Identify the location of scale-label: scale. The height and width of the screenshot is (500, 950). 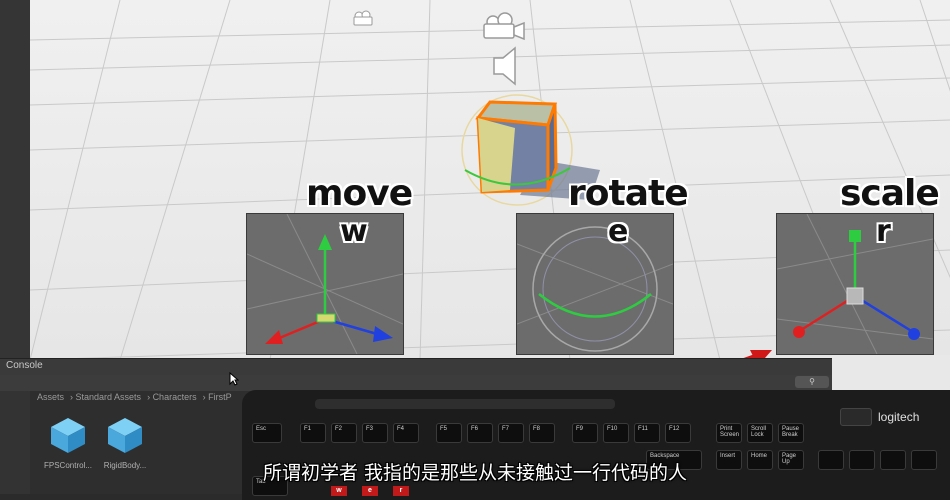
(890, 193).